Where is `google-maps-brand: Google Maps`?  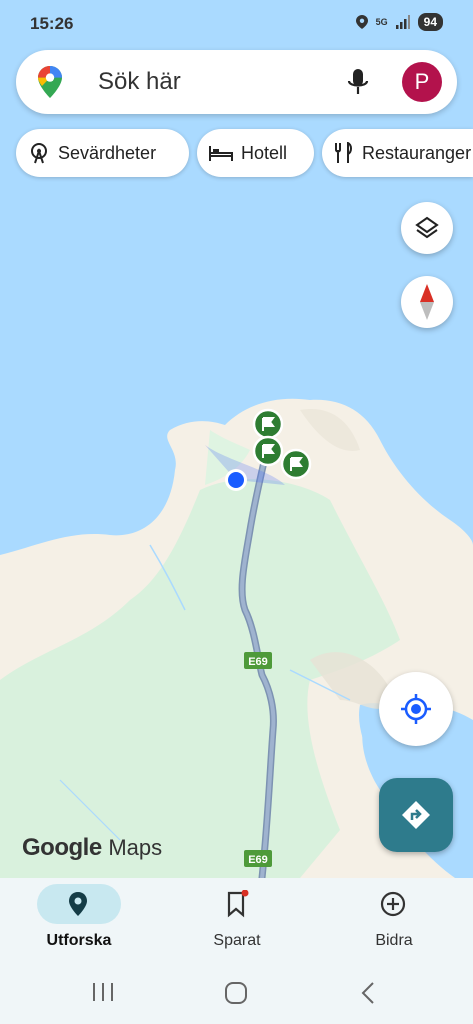
google-maps-brand: Google Maps is located at coordinates (92, 847).